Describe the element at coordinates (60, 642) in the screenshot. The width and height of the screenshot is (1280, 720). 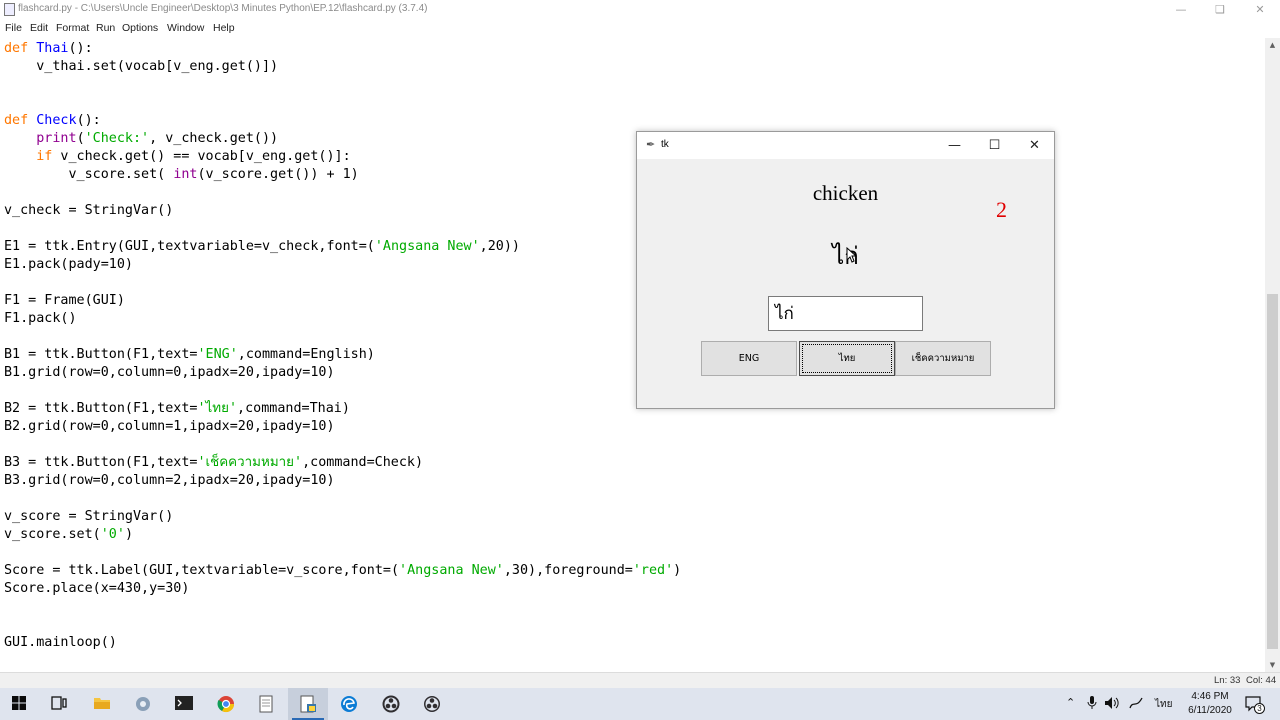
I see `code-line: GUI.mainloop()` at that location.